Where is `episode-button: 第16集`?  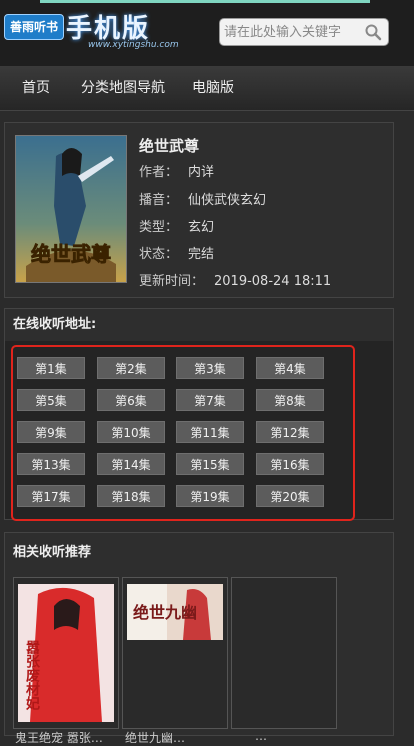
episode-button: 第16集 is located at coordinates (290, 464).